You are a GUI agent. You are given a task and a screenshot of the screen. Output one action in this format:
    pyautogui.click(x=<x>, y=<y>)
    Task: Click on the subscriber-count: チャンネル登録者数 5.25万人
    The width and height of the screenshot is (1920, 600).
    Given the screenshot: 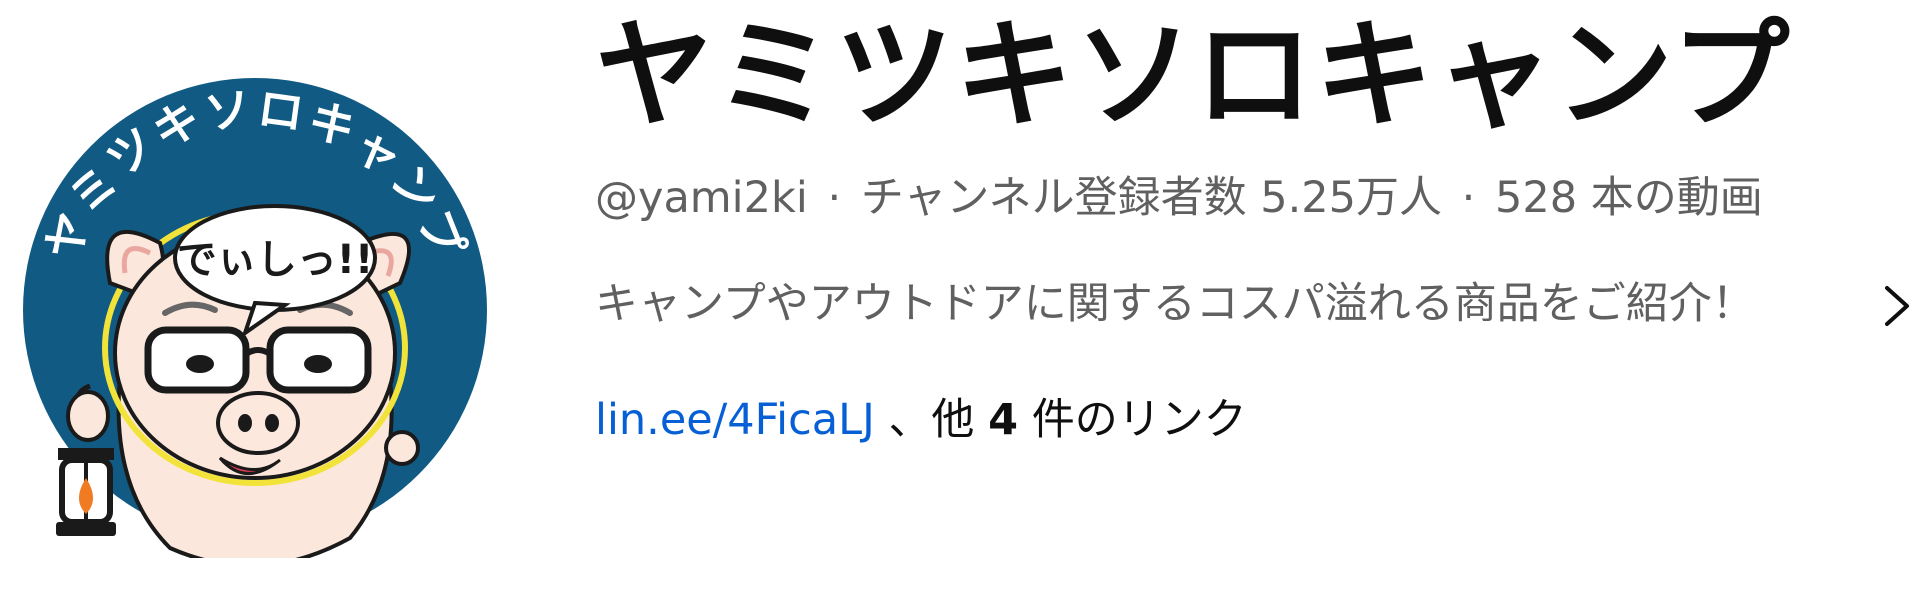 What is the action you would take?
    pyautogui.click(x=1151, y=198)
    